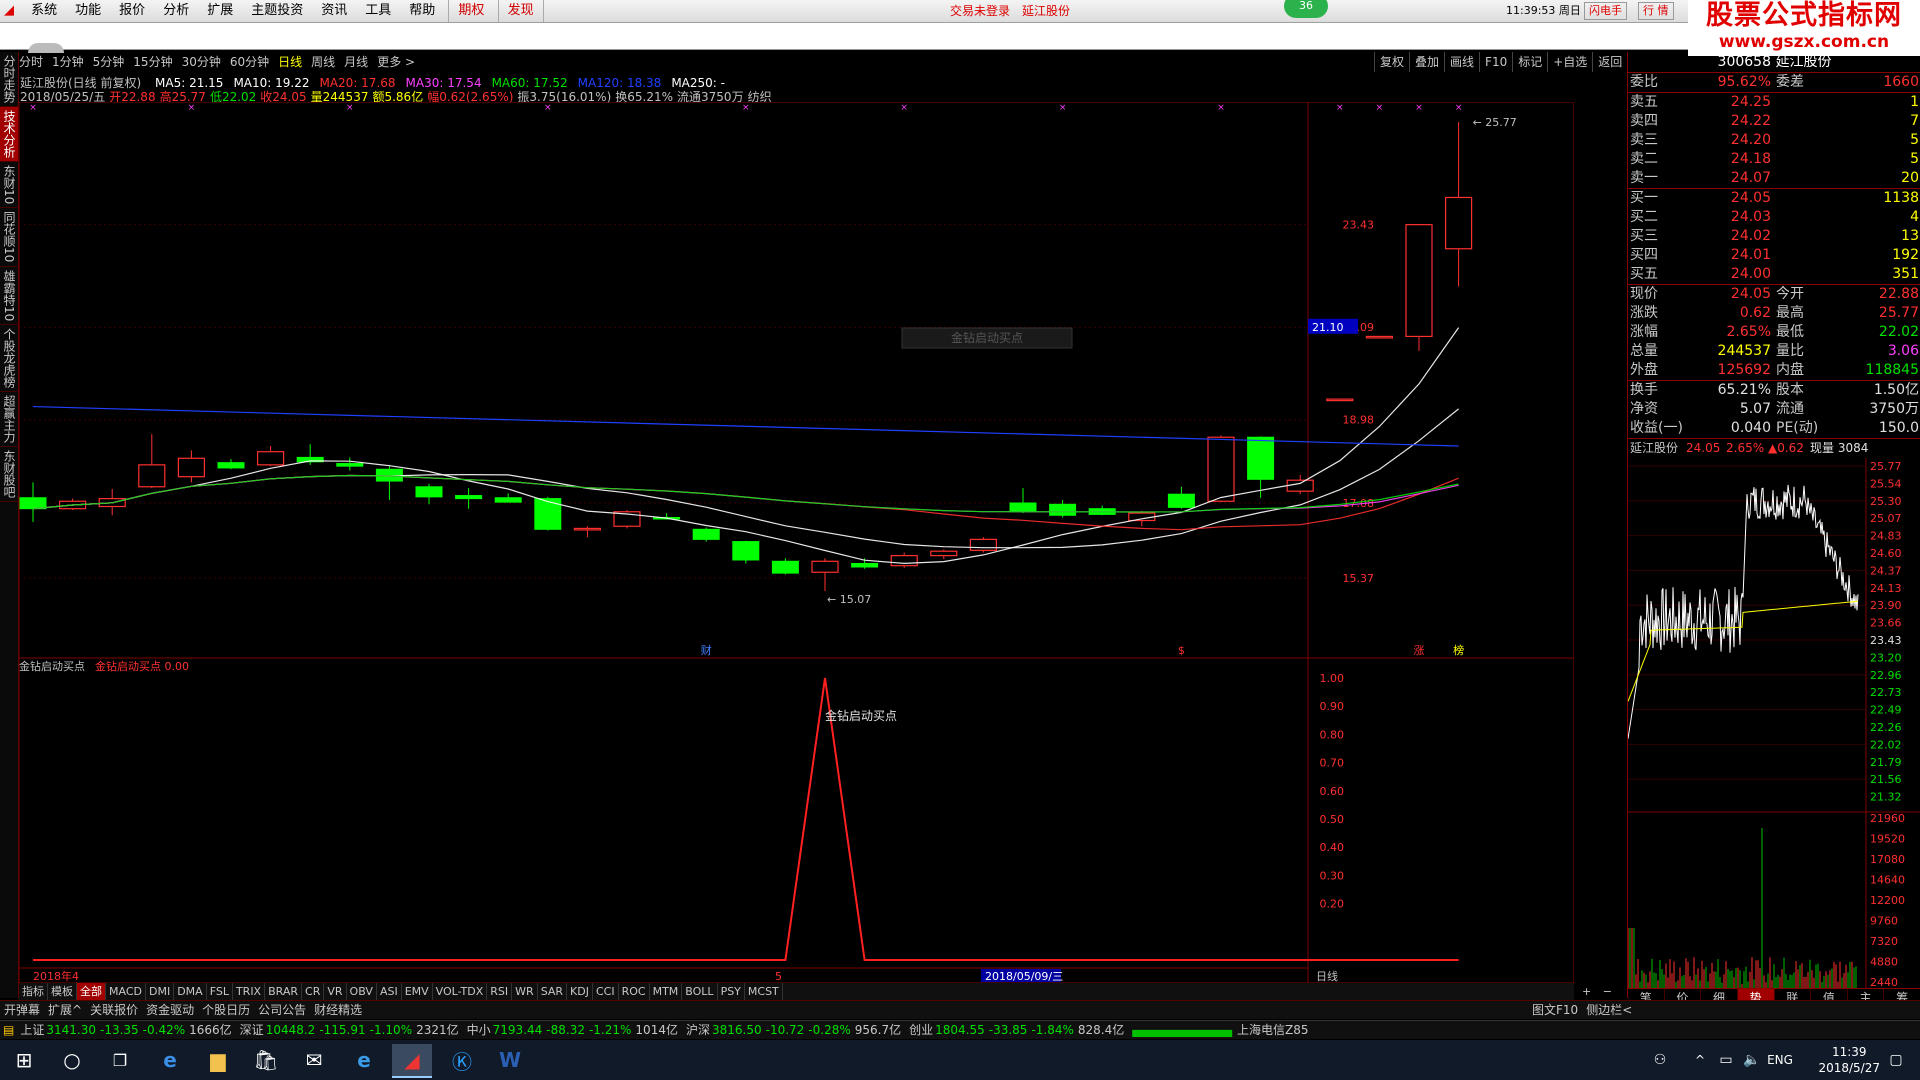  What do you see at coordinates (282, 1010) in the screenshot?
I see `func-item-5: 公司公告` at bounding box center [282, 1010].